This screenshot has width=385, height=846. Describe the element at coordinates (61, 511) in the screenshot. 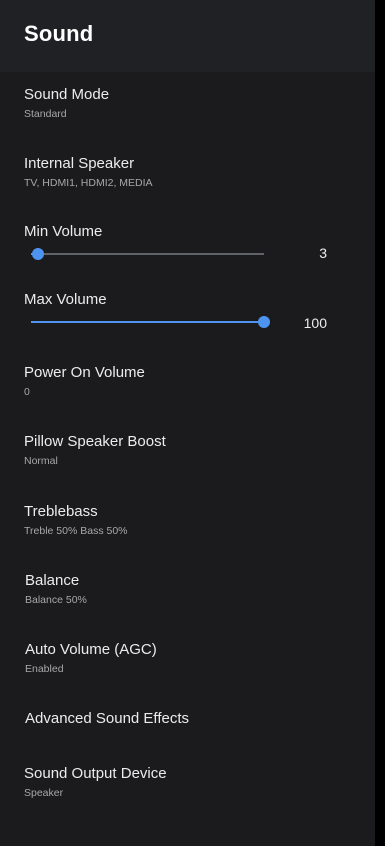

I see `treblebass-title: Treblebass` at that location.